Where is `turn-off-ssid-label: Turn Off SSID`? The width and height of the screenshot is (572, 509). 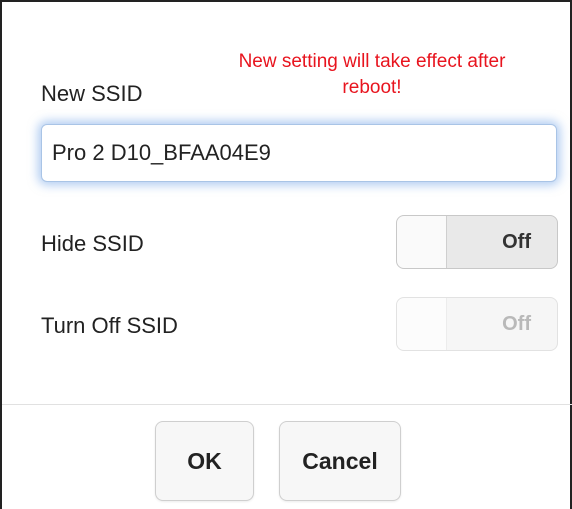
turn-off-ssid-label: Turn Off SSID is located at coordinates (109, 325).